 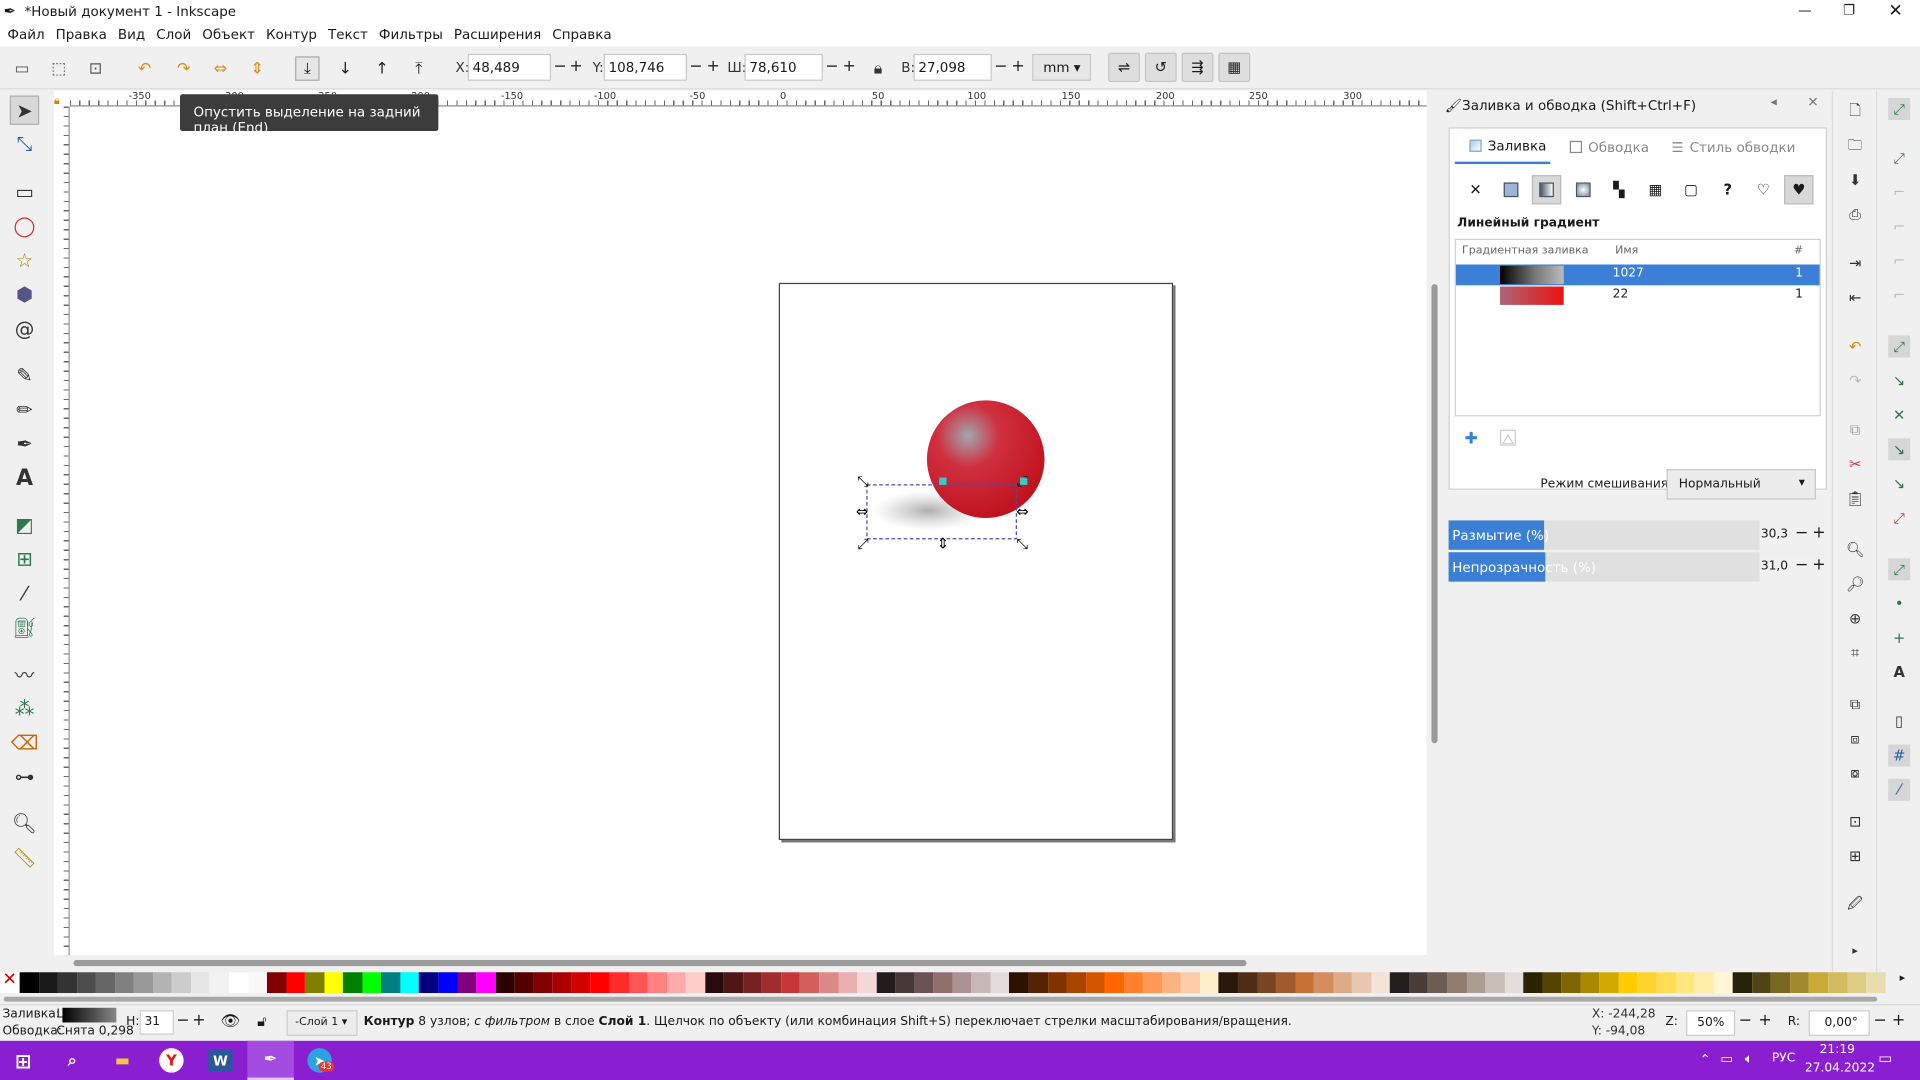 What do you see at coordinates (322, 1023) in the screenshot?
I see `layer-select: -Слой 1 ▾` at bounding box center [322, 1023].